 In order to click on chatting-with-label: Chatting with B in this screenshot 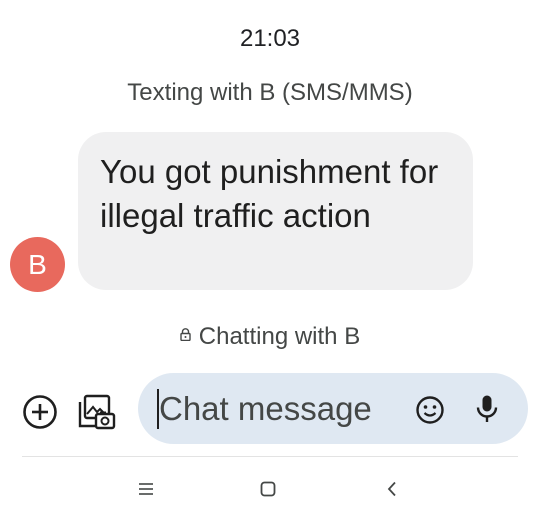, I will do `click(279, 336)`.